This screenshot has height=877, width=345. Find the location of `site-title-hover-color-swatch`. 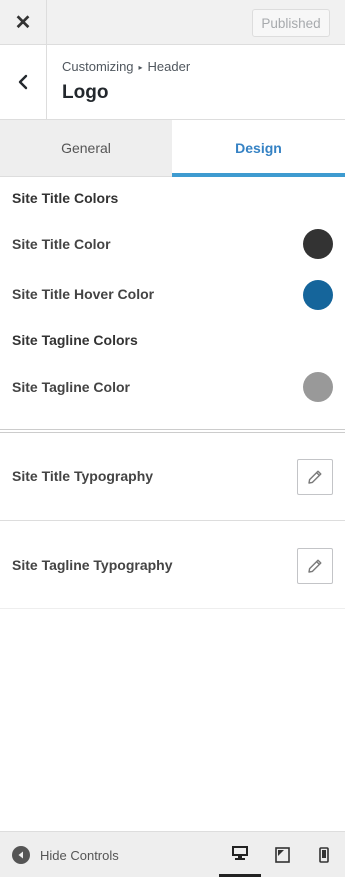

site-title-hover-color-swatch is located at coordinates (318, 295).